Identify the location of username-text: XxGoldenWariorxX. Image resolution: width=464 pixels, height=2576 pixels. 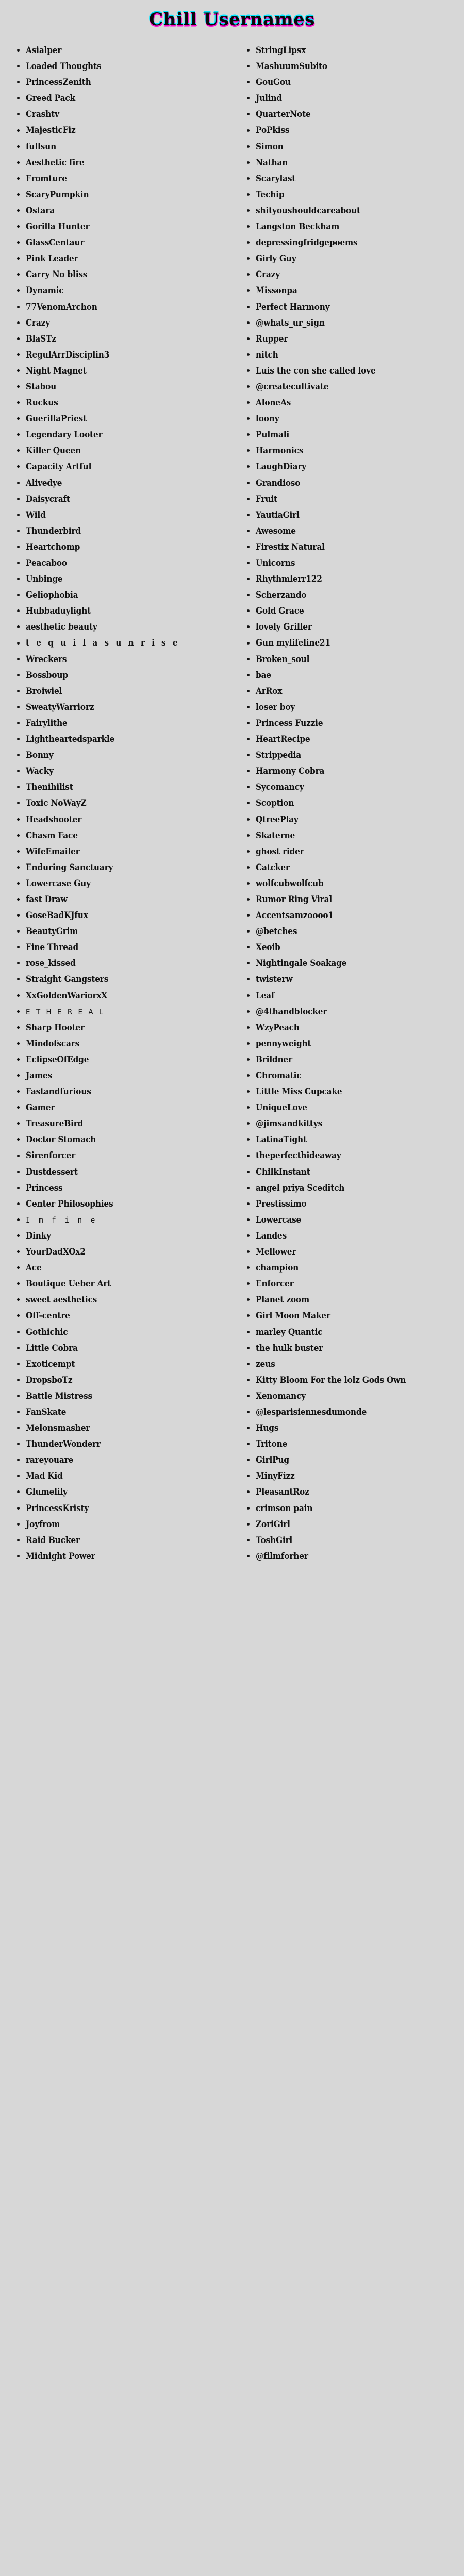
(67, 995).